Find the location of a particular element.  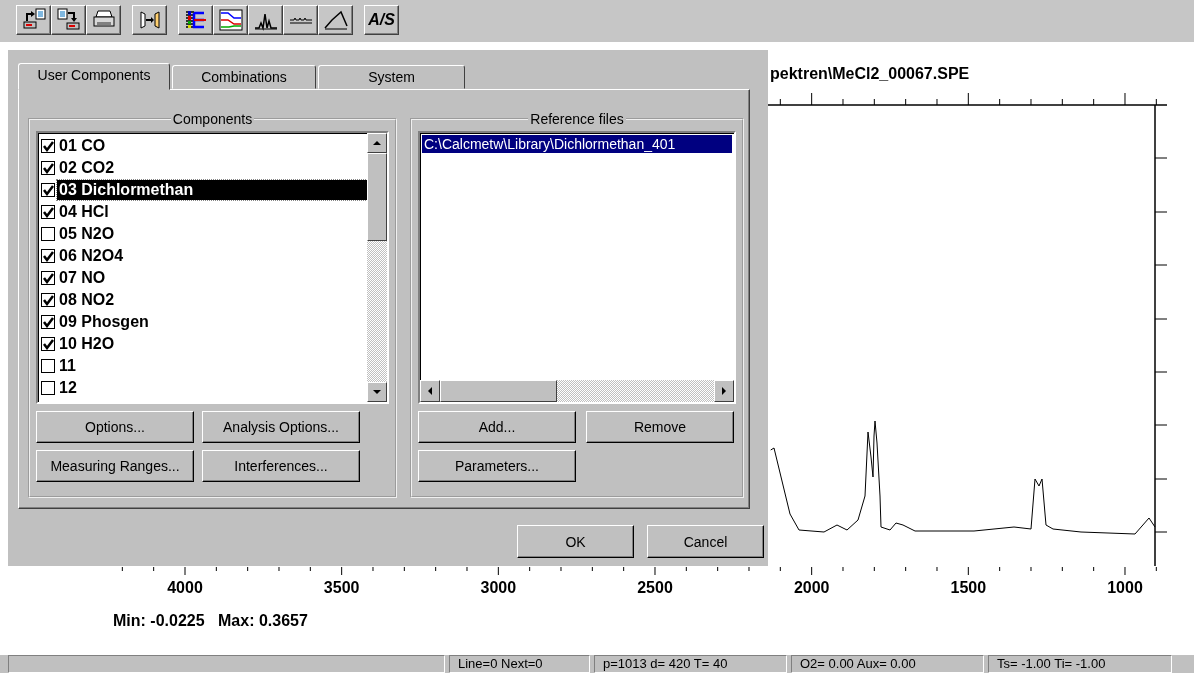

scroll-left-button is located at coordinates (430, 391).